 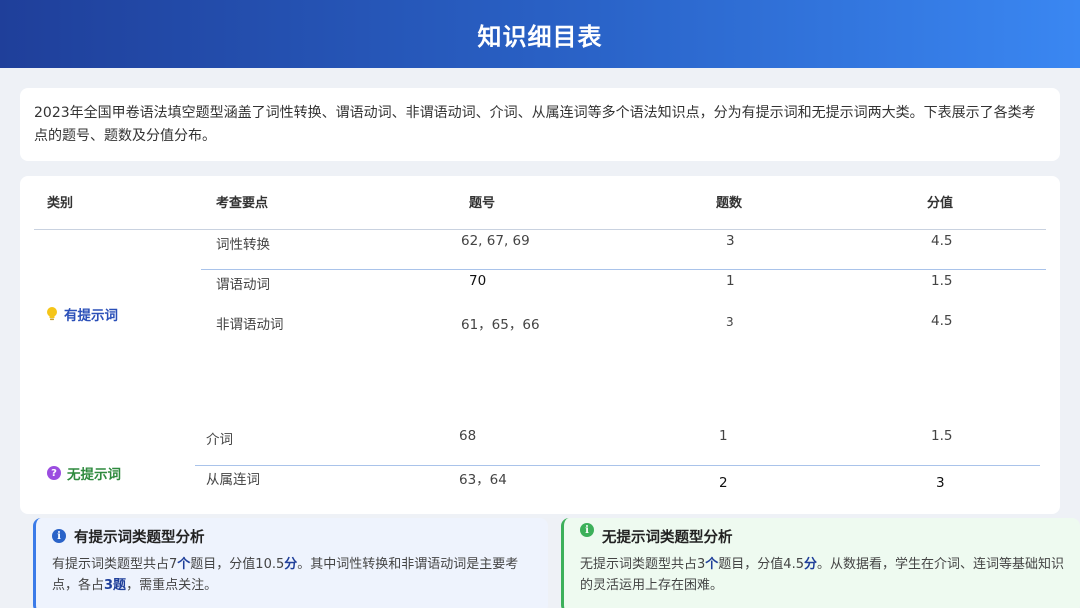 I want to click on page-title: 知识细目表, so click(x=540, y=36).